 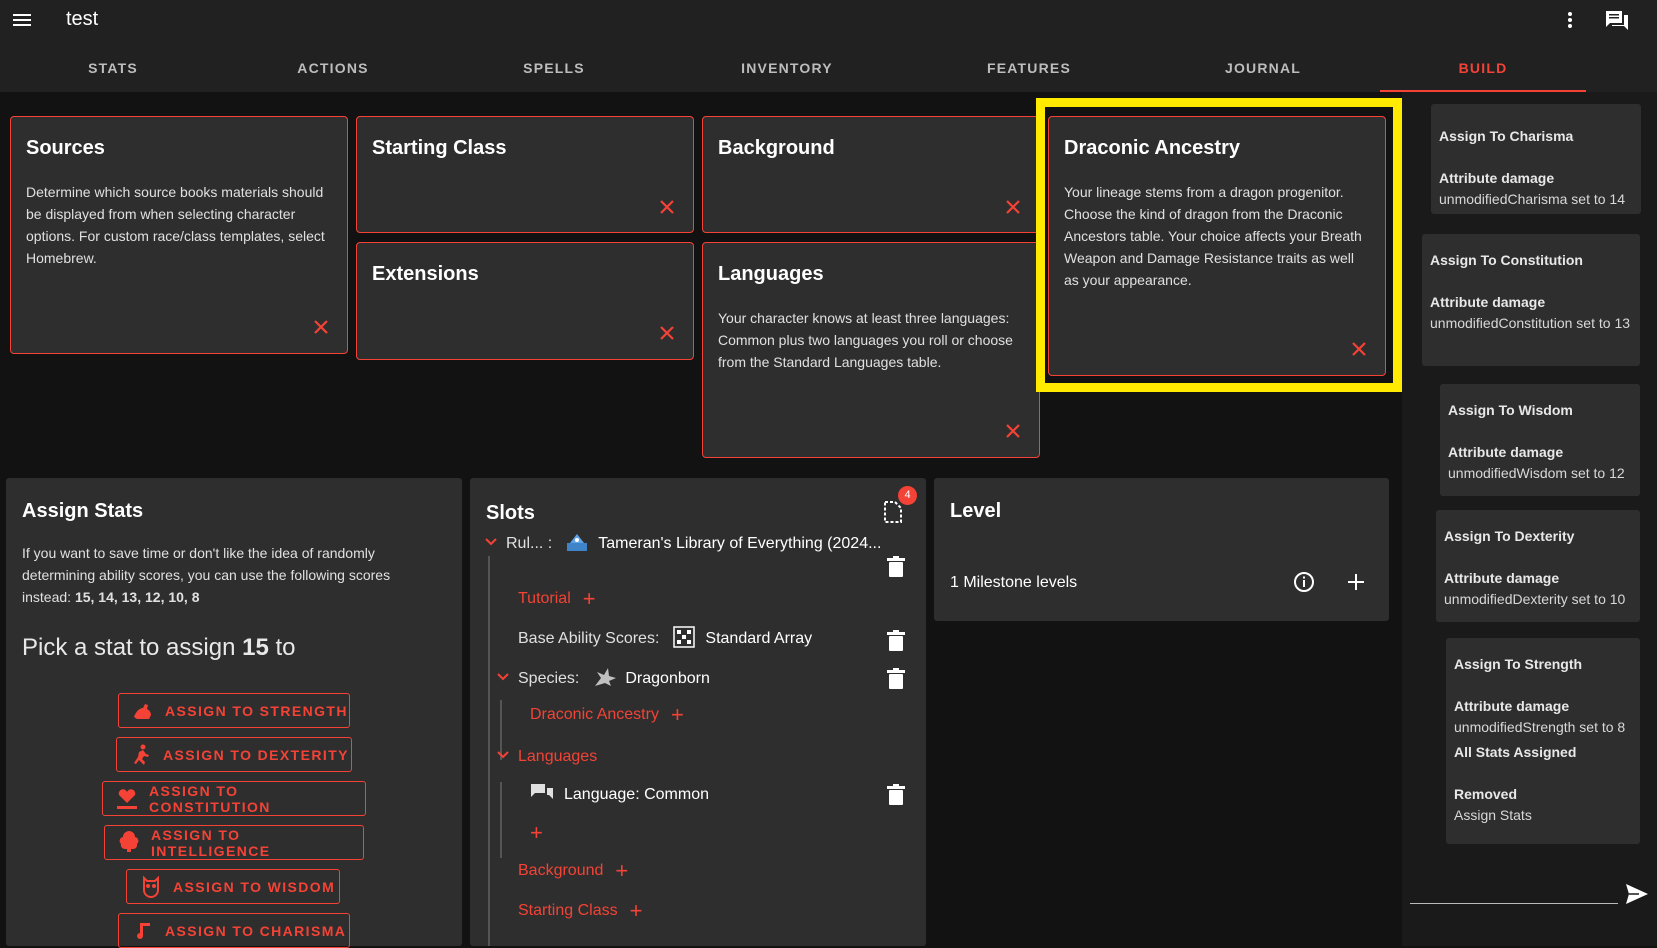 I want to click on tab-stats: STATS, so click(x=113, y=71).